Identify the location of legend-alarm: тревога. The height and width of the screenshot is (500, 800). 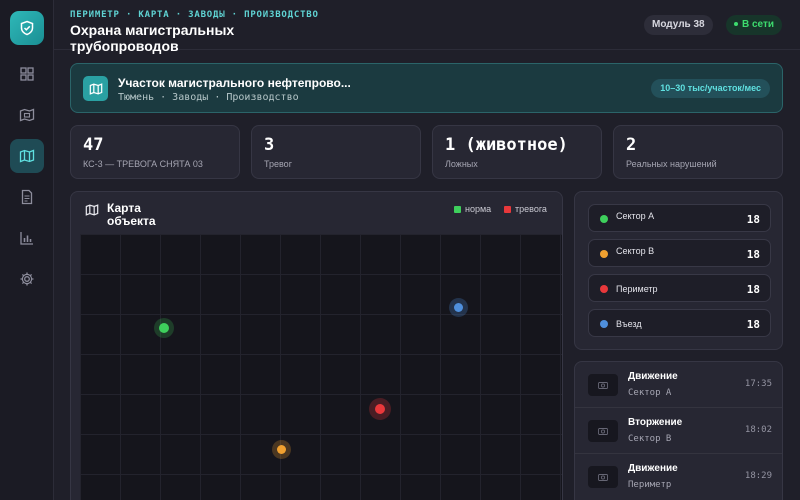
(525, 209).